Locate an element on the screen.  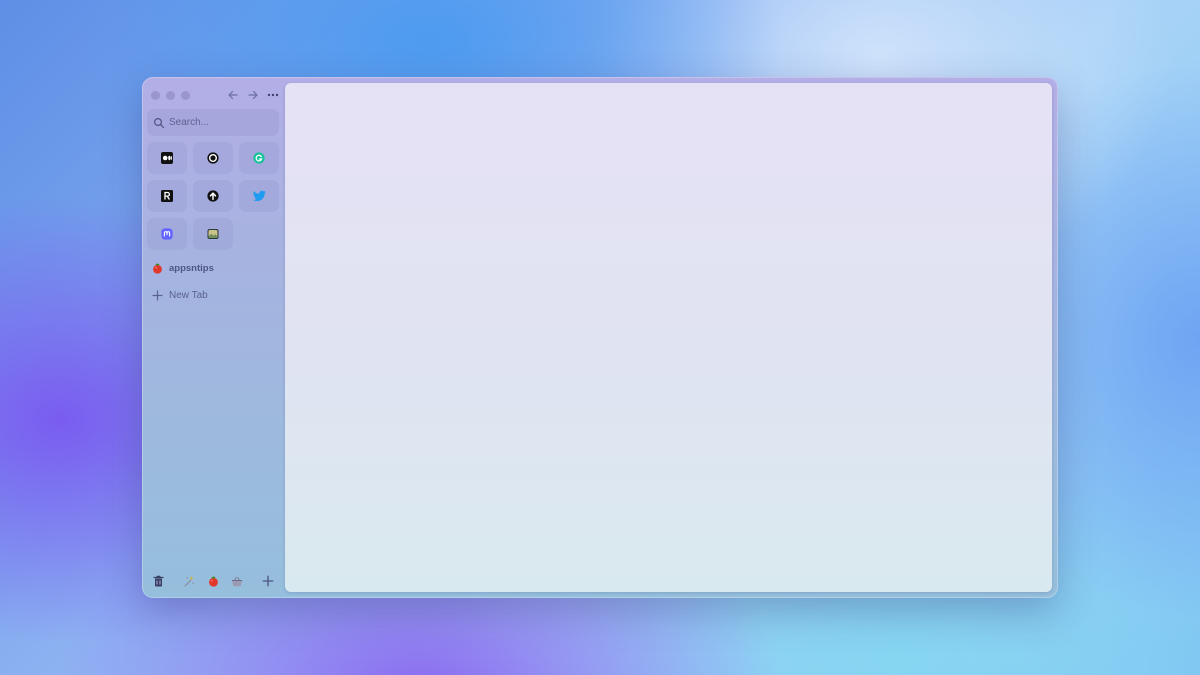
arrow-left-icon is located at coordinates (233, 95).